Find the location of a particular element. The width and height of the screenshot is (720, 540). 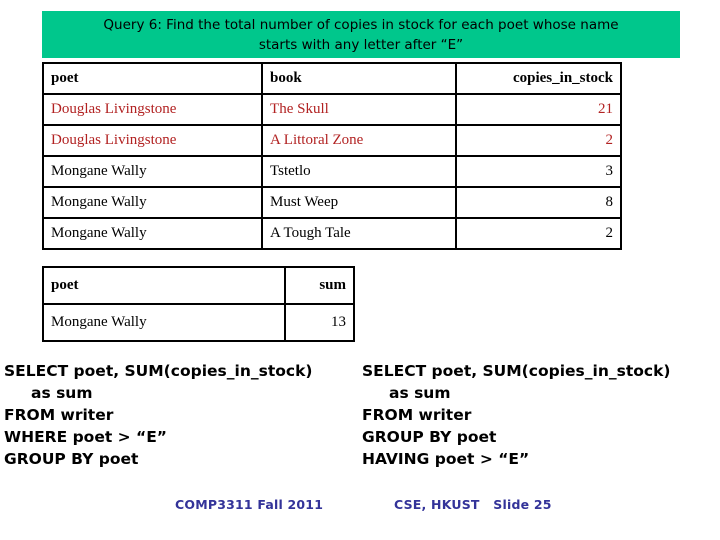

summary-table: poet sum Mongane Wally 13 is located at coordinates (199, 304).